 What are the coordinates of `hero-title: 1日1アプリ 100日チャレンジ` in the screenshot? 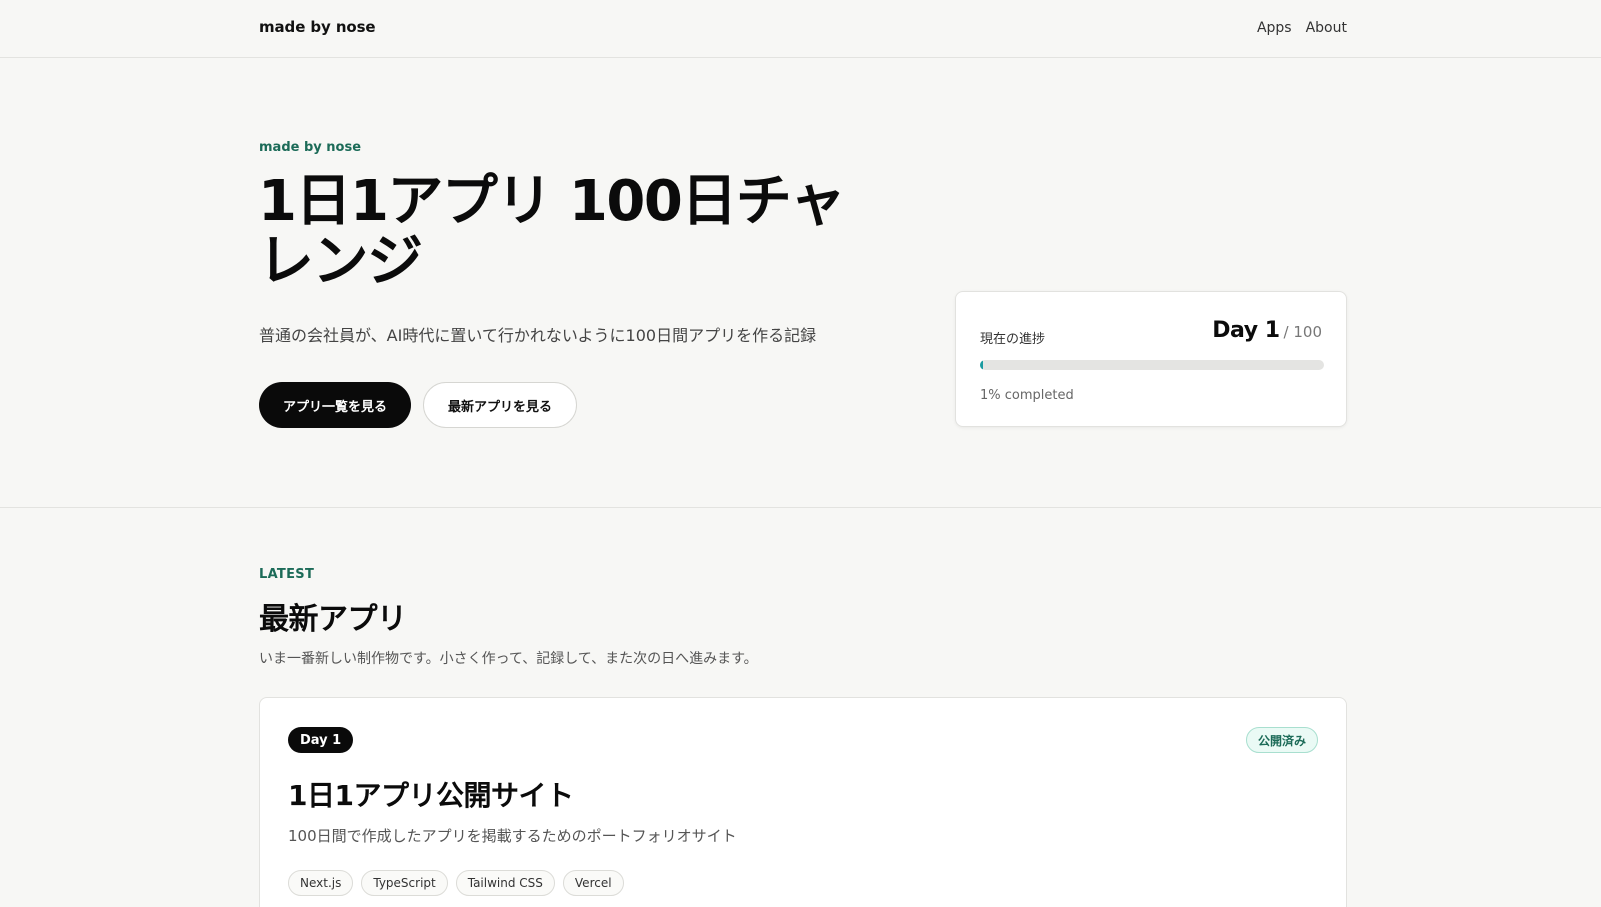 It's located at (552, 231).